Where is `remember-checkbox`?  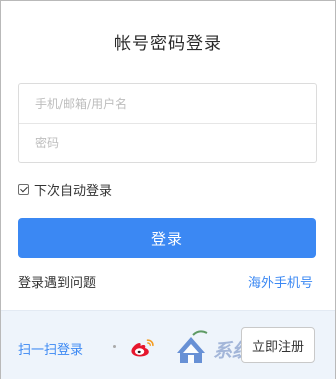
remember-checkbox is located at coordinates (23, 189).